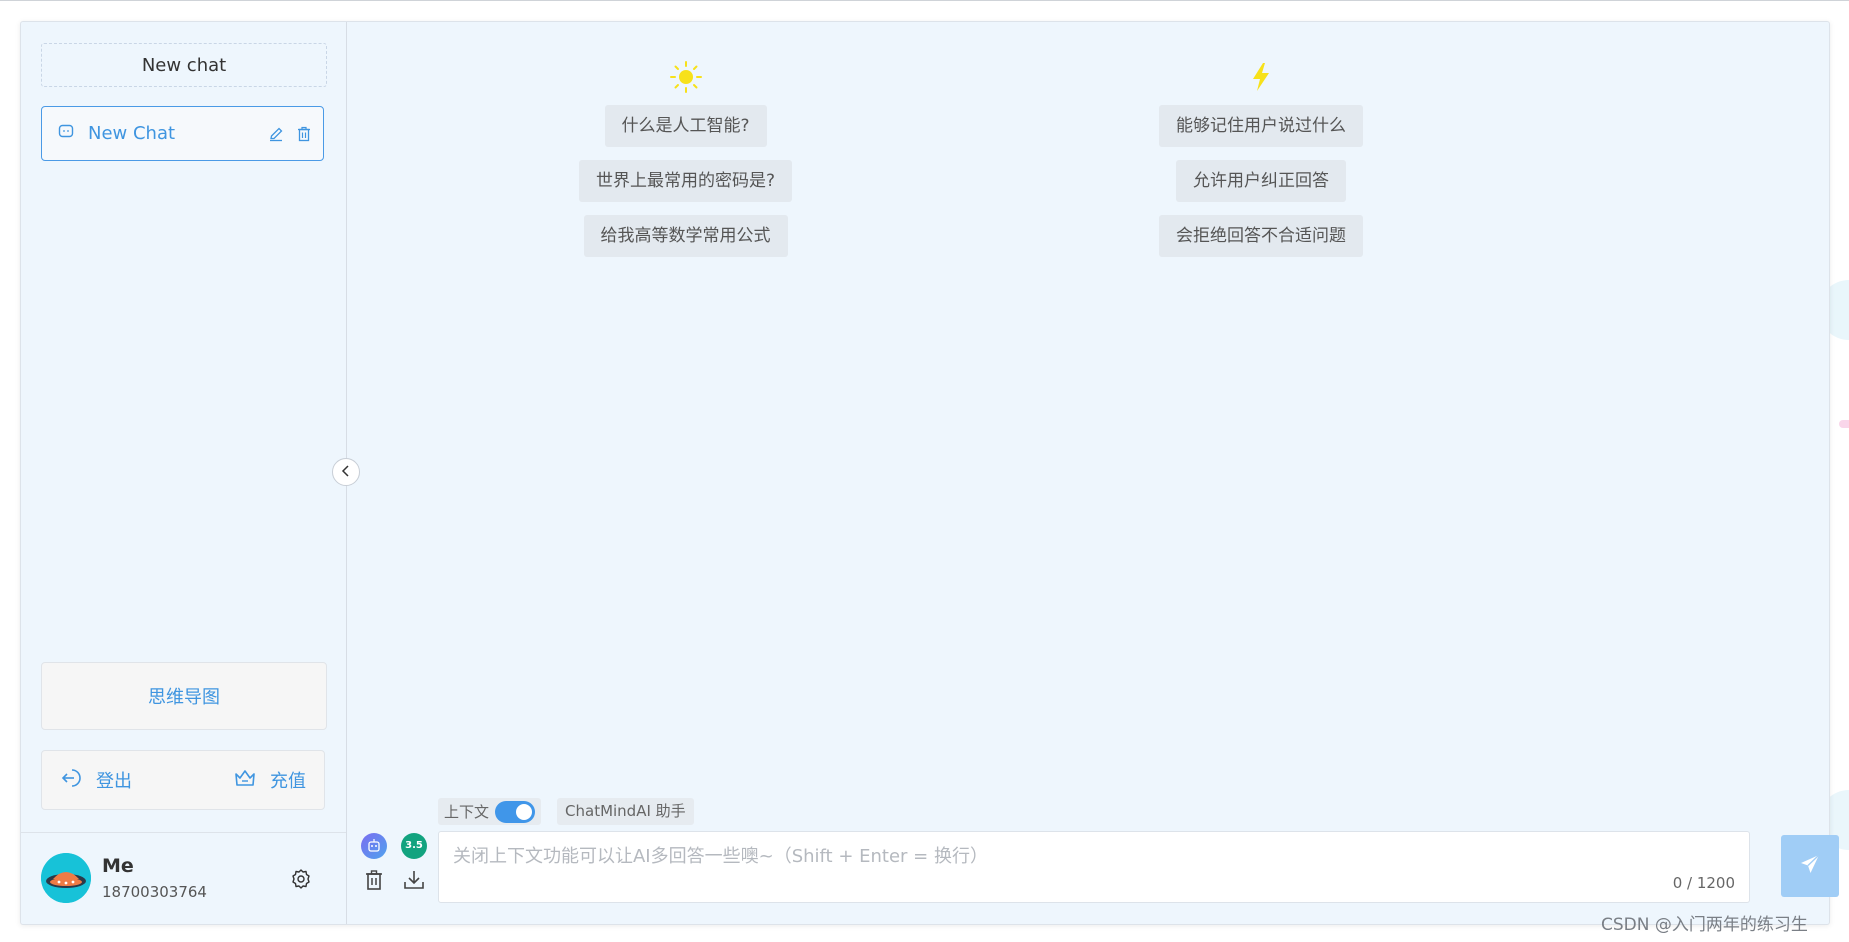 This screenshot has height=942, width=1849. I want to click on model-version-label: 3.5, so click(414, 845).